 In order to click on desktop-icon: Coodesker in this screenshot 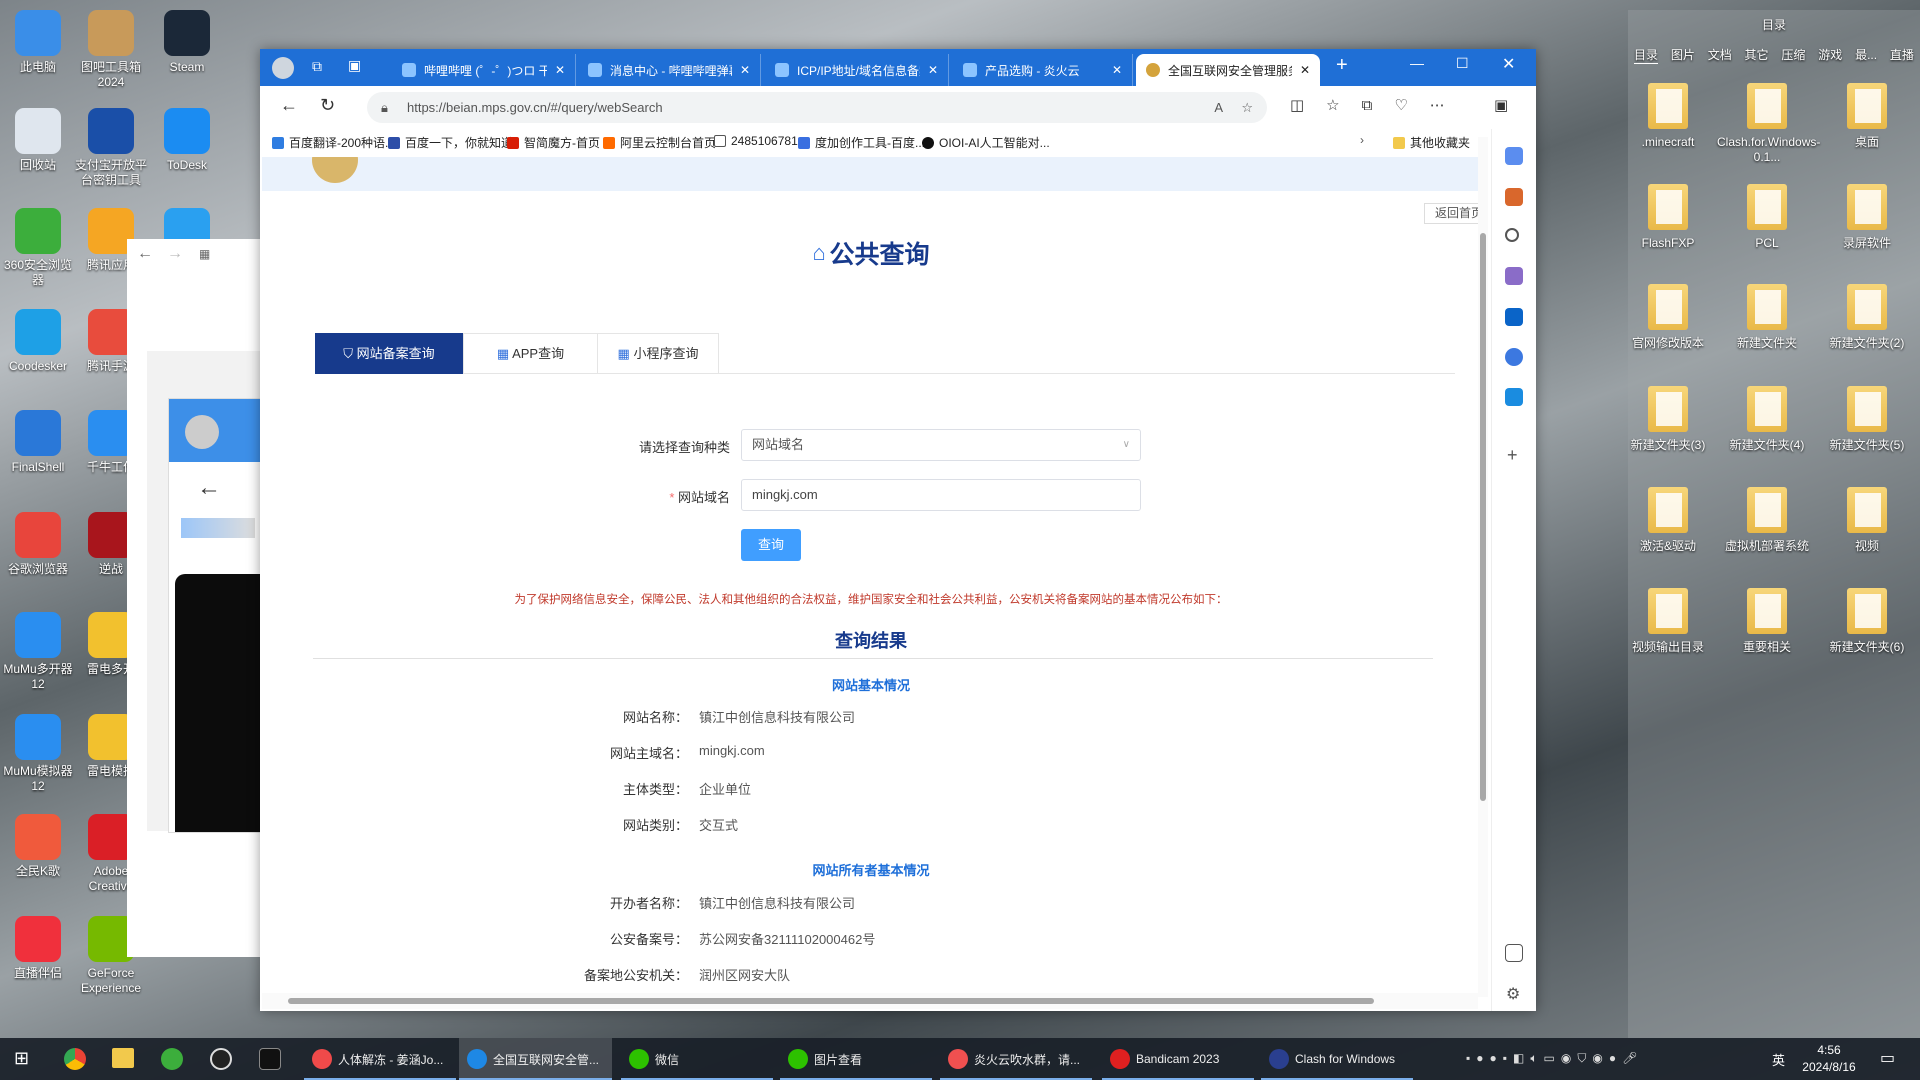, I will do `click(38, 341)`.